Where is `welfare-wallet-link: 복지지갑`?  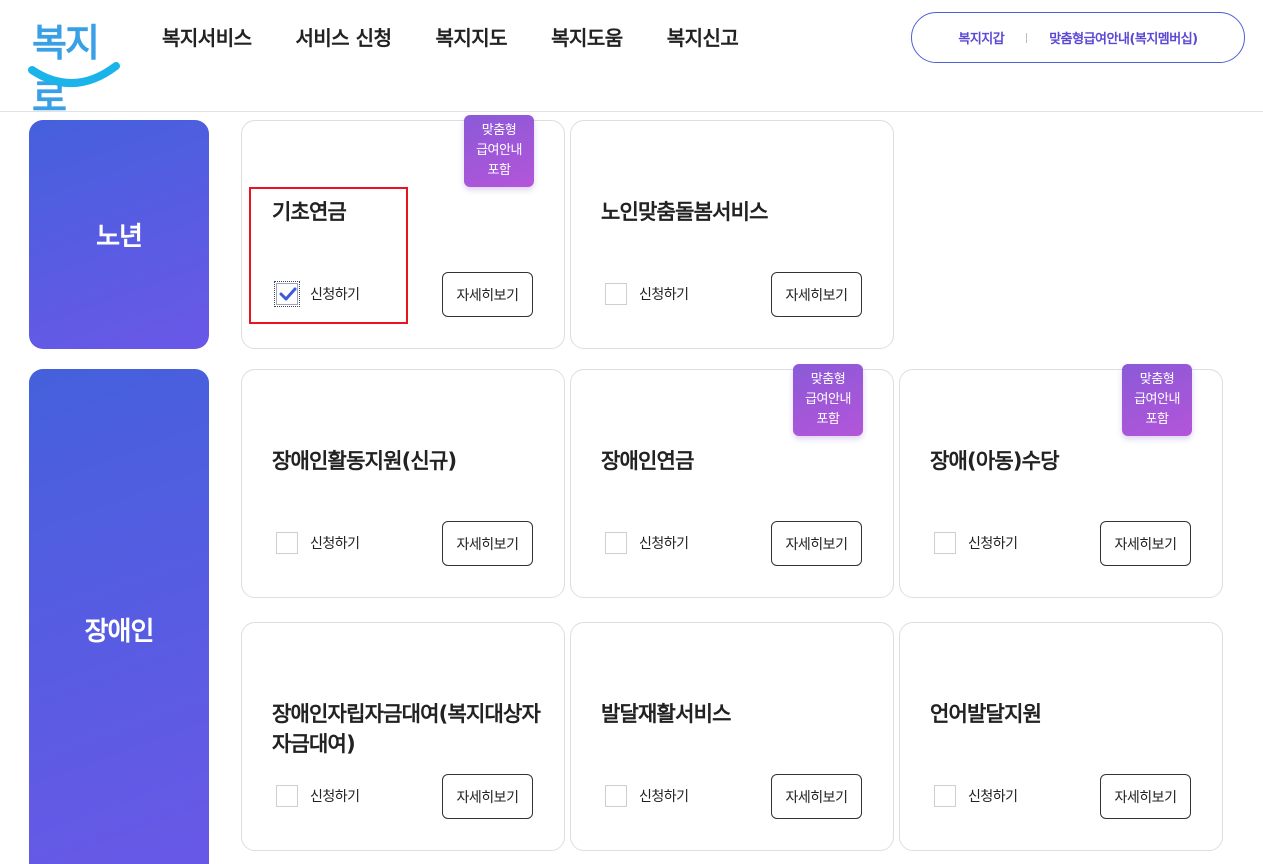
welfare-wallet-link: 복지지갑 is located at coordinates (981, 37).